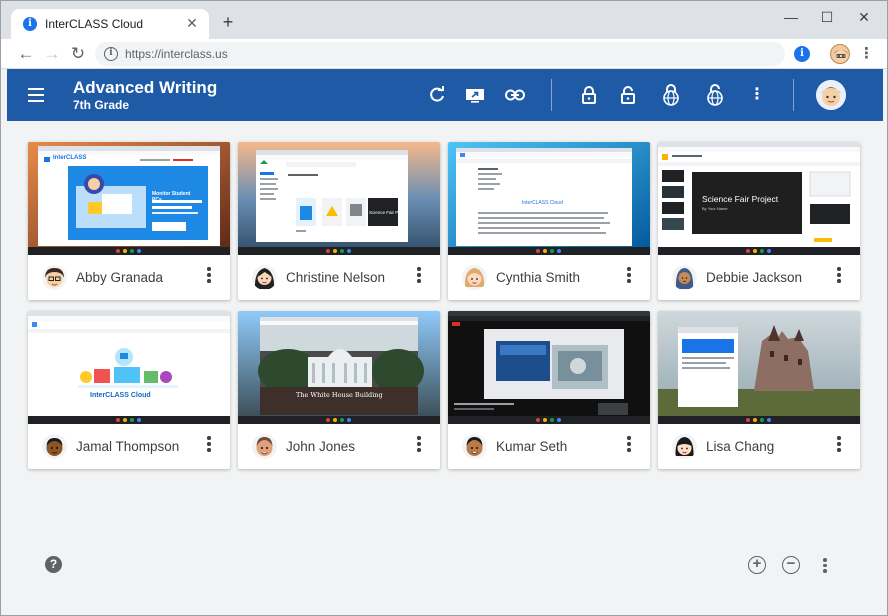 This screenshot has width=888, height=616. What do you see at coordinates (437, 95) in the screenshot?
I see `refresh-icon` at bounding box center [437, 95].